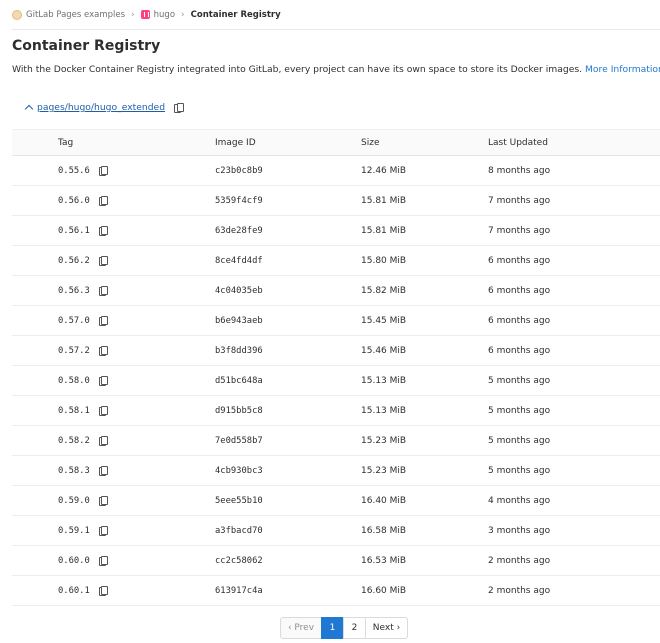  I want to click on tag-value: 0.57.0, so click(74, 320).